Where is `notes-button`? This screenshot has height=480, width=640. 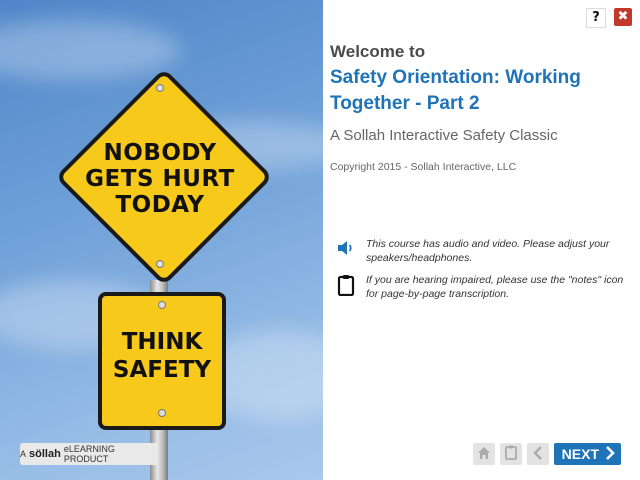 notes-button is located at coordinates (510, 454).